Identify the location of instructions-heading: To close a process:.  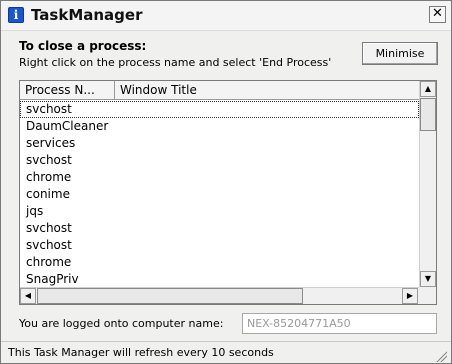
(83, 46).